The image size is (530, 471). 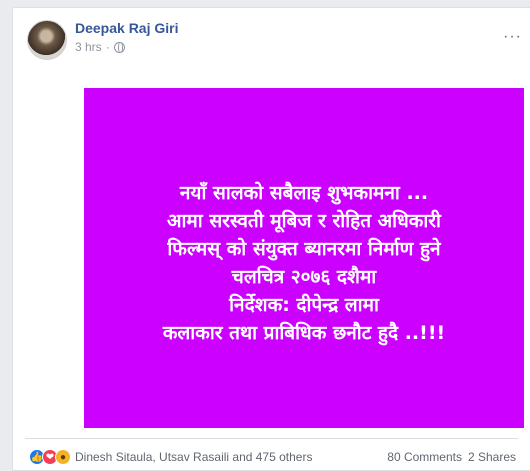 I want to click on wow-icon: ●, so click(x=63, y=457).